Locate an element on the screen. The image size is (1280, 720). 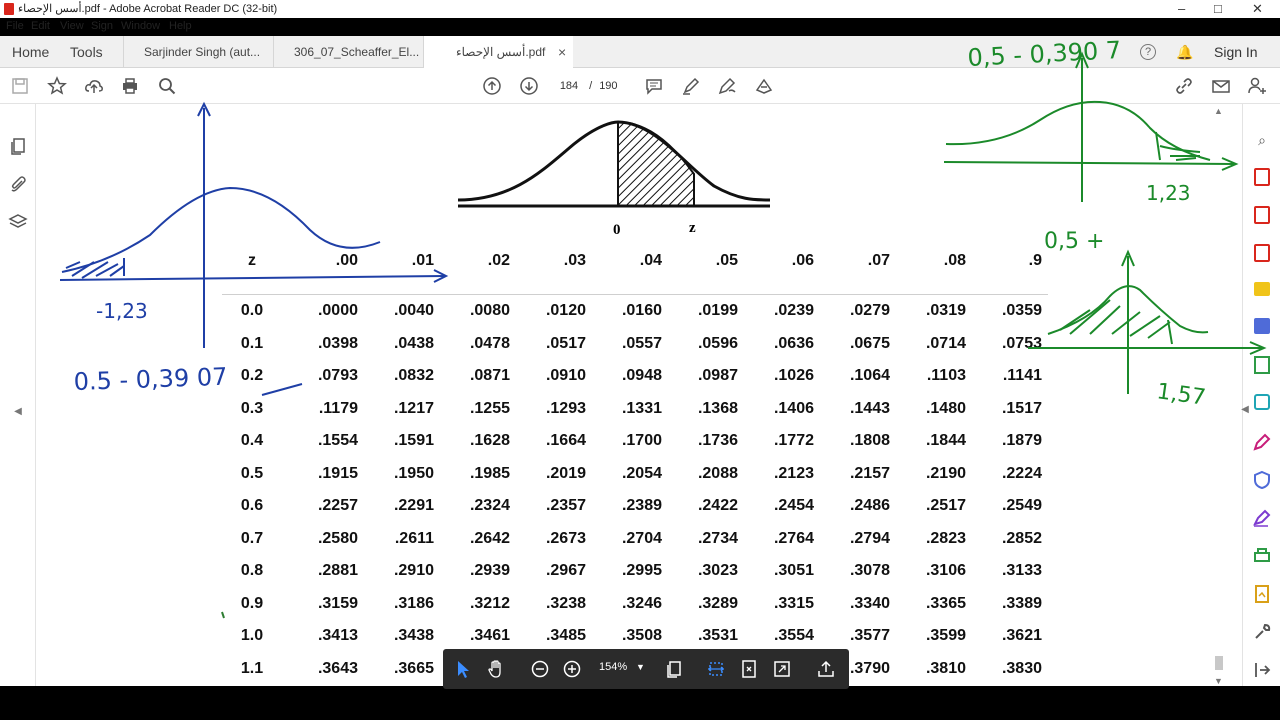
zoom-level-select: 154% is located at coordinates (613, 667).